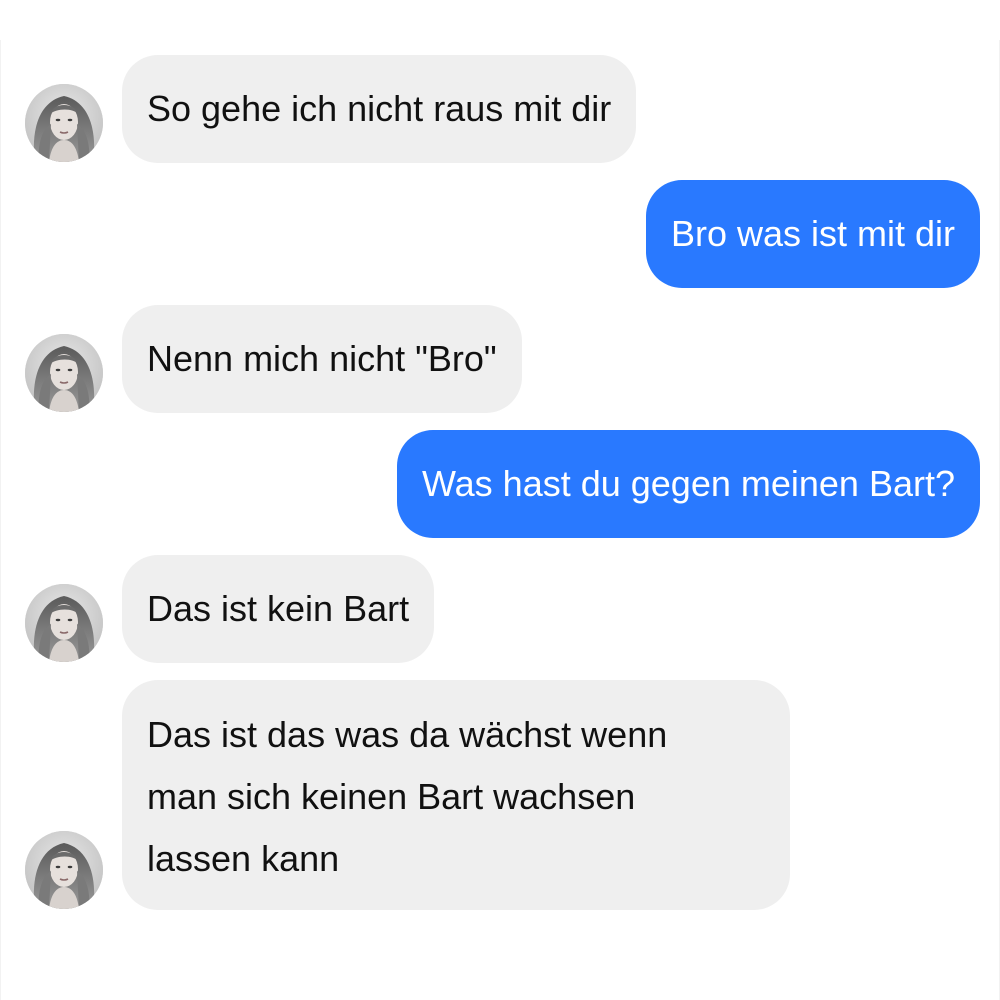 This screenshot has width=1000, height=1000. I want to click on message-text-line: man sich keinen Bart wachsen, so click(391, 796).